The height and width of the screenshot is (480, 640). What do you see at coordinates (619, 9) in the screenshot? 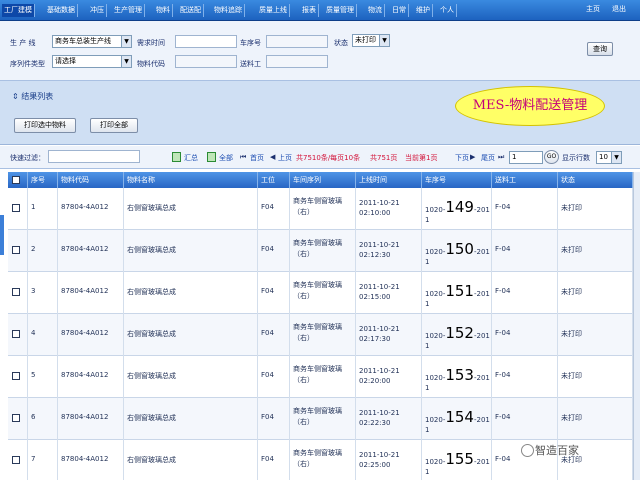
I see `logout-link: 退出` at bounding box center [619, 9].